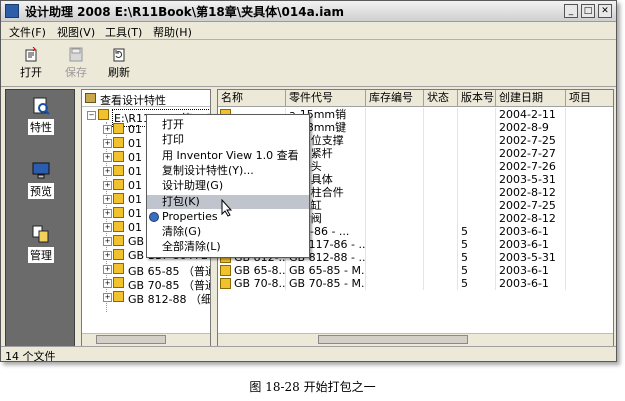 The width and height of the screenshot is (625, 401). I want to click on col-project: 项目, so click(589, 98).